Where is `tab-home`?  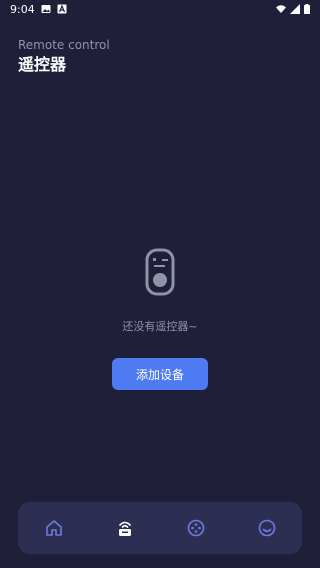 tab-home is located at coordinates (54, 528).